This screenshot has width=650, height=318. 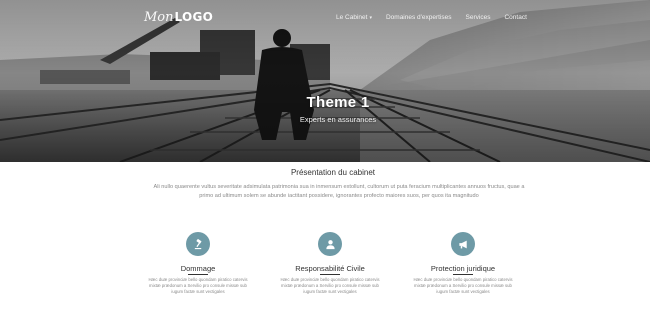 I want to click on gavel-icon, so click(x=197, y=243).